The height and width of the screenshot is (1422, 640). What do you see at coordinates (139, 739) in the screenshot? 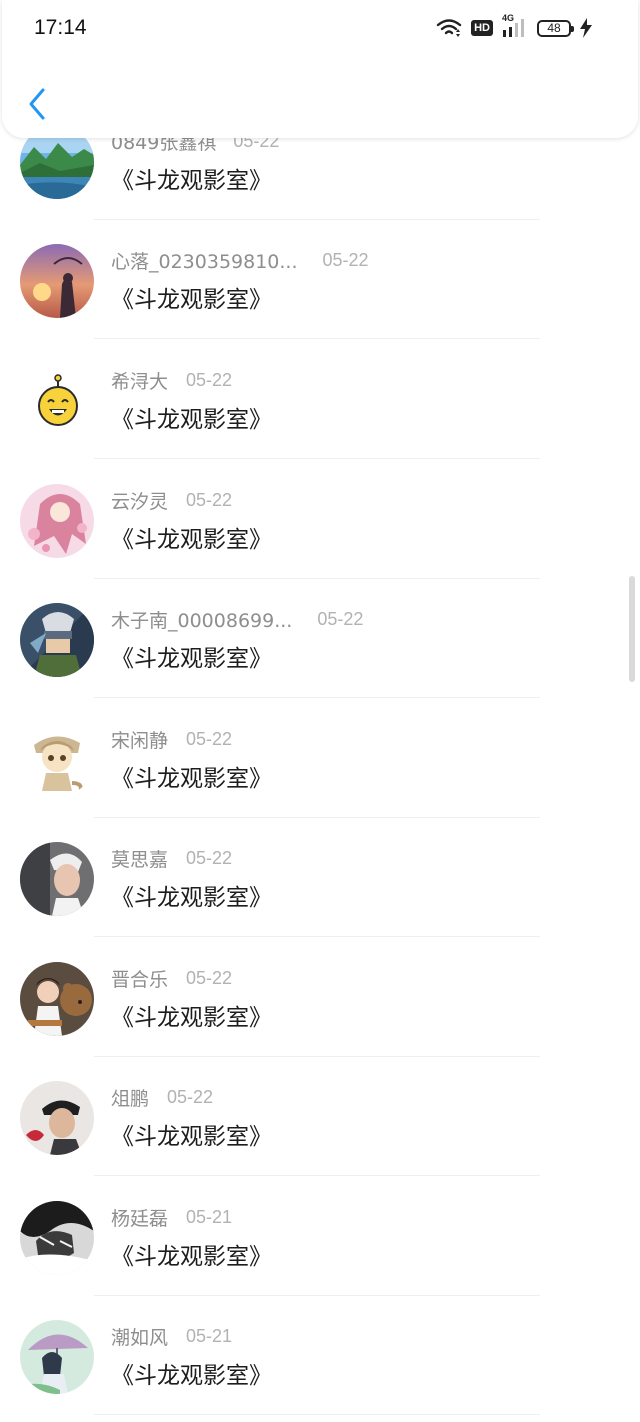
I see `user-name: 宋闲静` at bounding box center [139, 739].